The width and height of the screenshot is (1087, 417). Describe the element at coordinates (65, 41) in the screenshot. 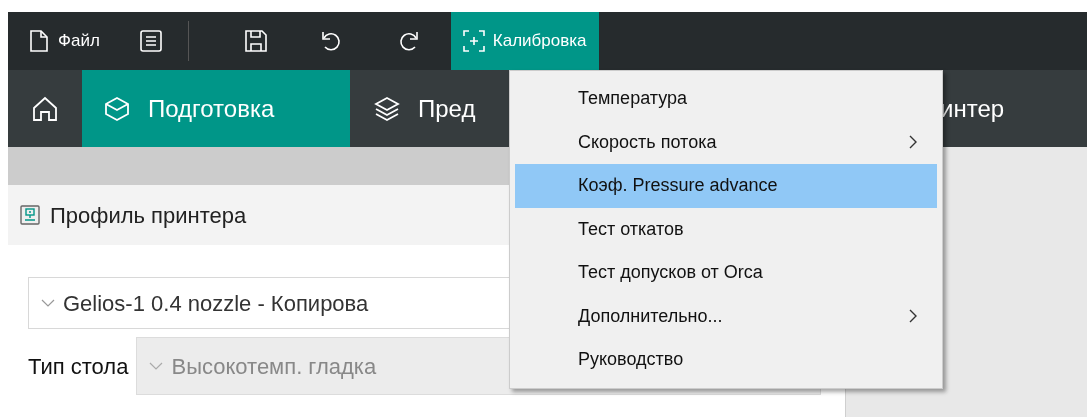

I see `file-menu: Файл` at that location.